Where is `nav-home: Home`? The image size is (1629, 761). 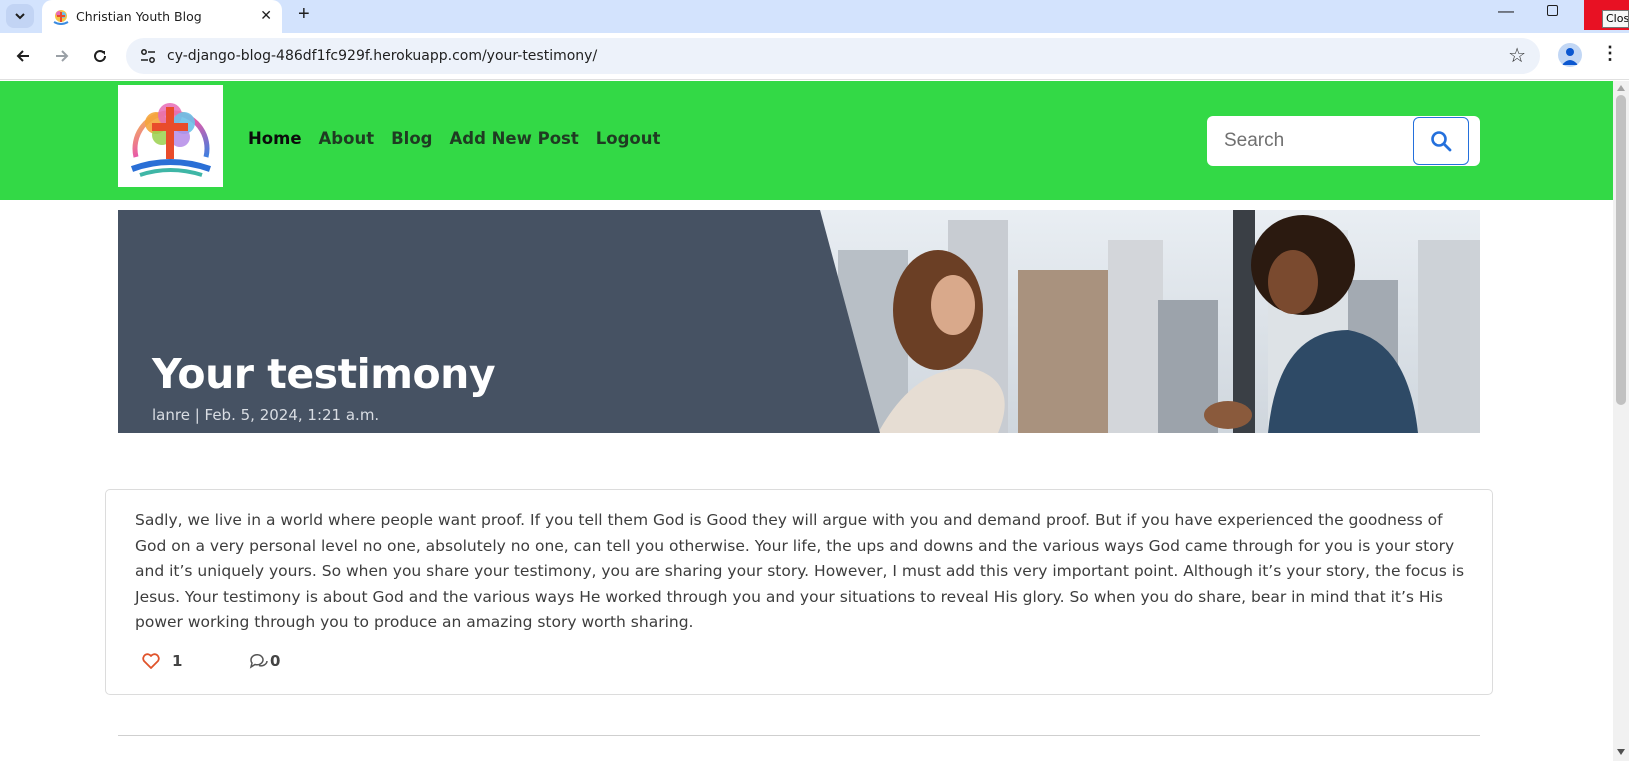 nav-home: Home is located at coordinates (275, 138).